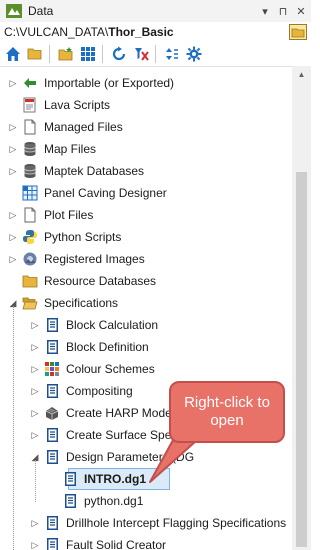 The image size is (320, 550). Describe the element at coordinates (30, 237) in the screenshot. I see `python-icon` at that location.